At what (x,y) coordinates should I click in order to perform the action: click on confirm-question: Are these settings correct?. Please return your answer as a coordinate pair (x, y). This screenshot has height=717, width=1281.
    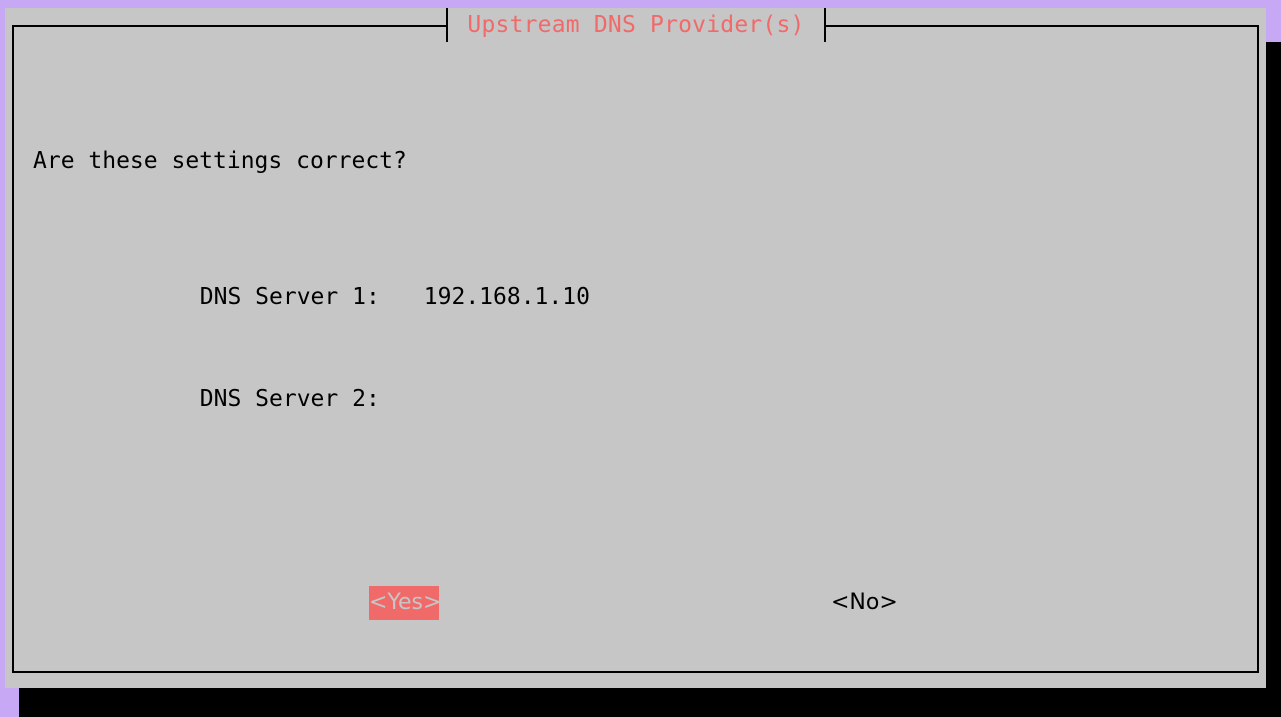
    Looking at the image, I should click on (220, 161).